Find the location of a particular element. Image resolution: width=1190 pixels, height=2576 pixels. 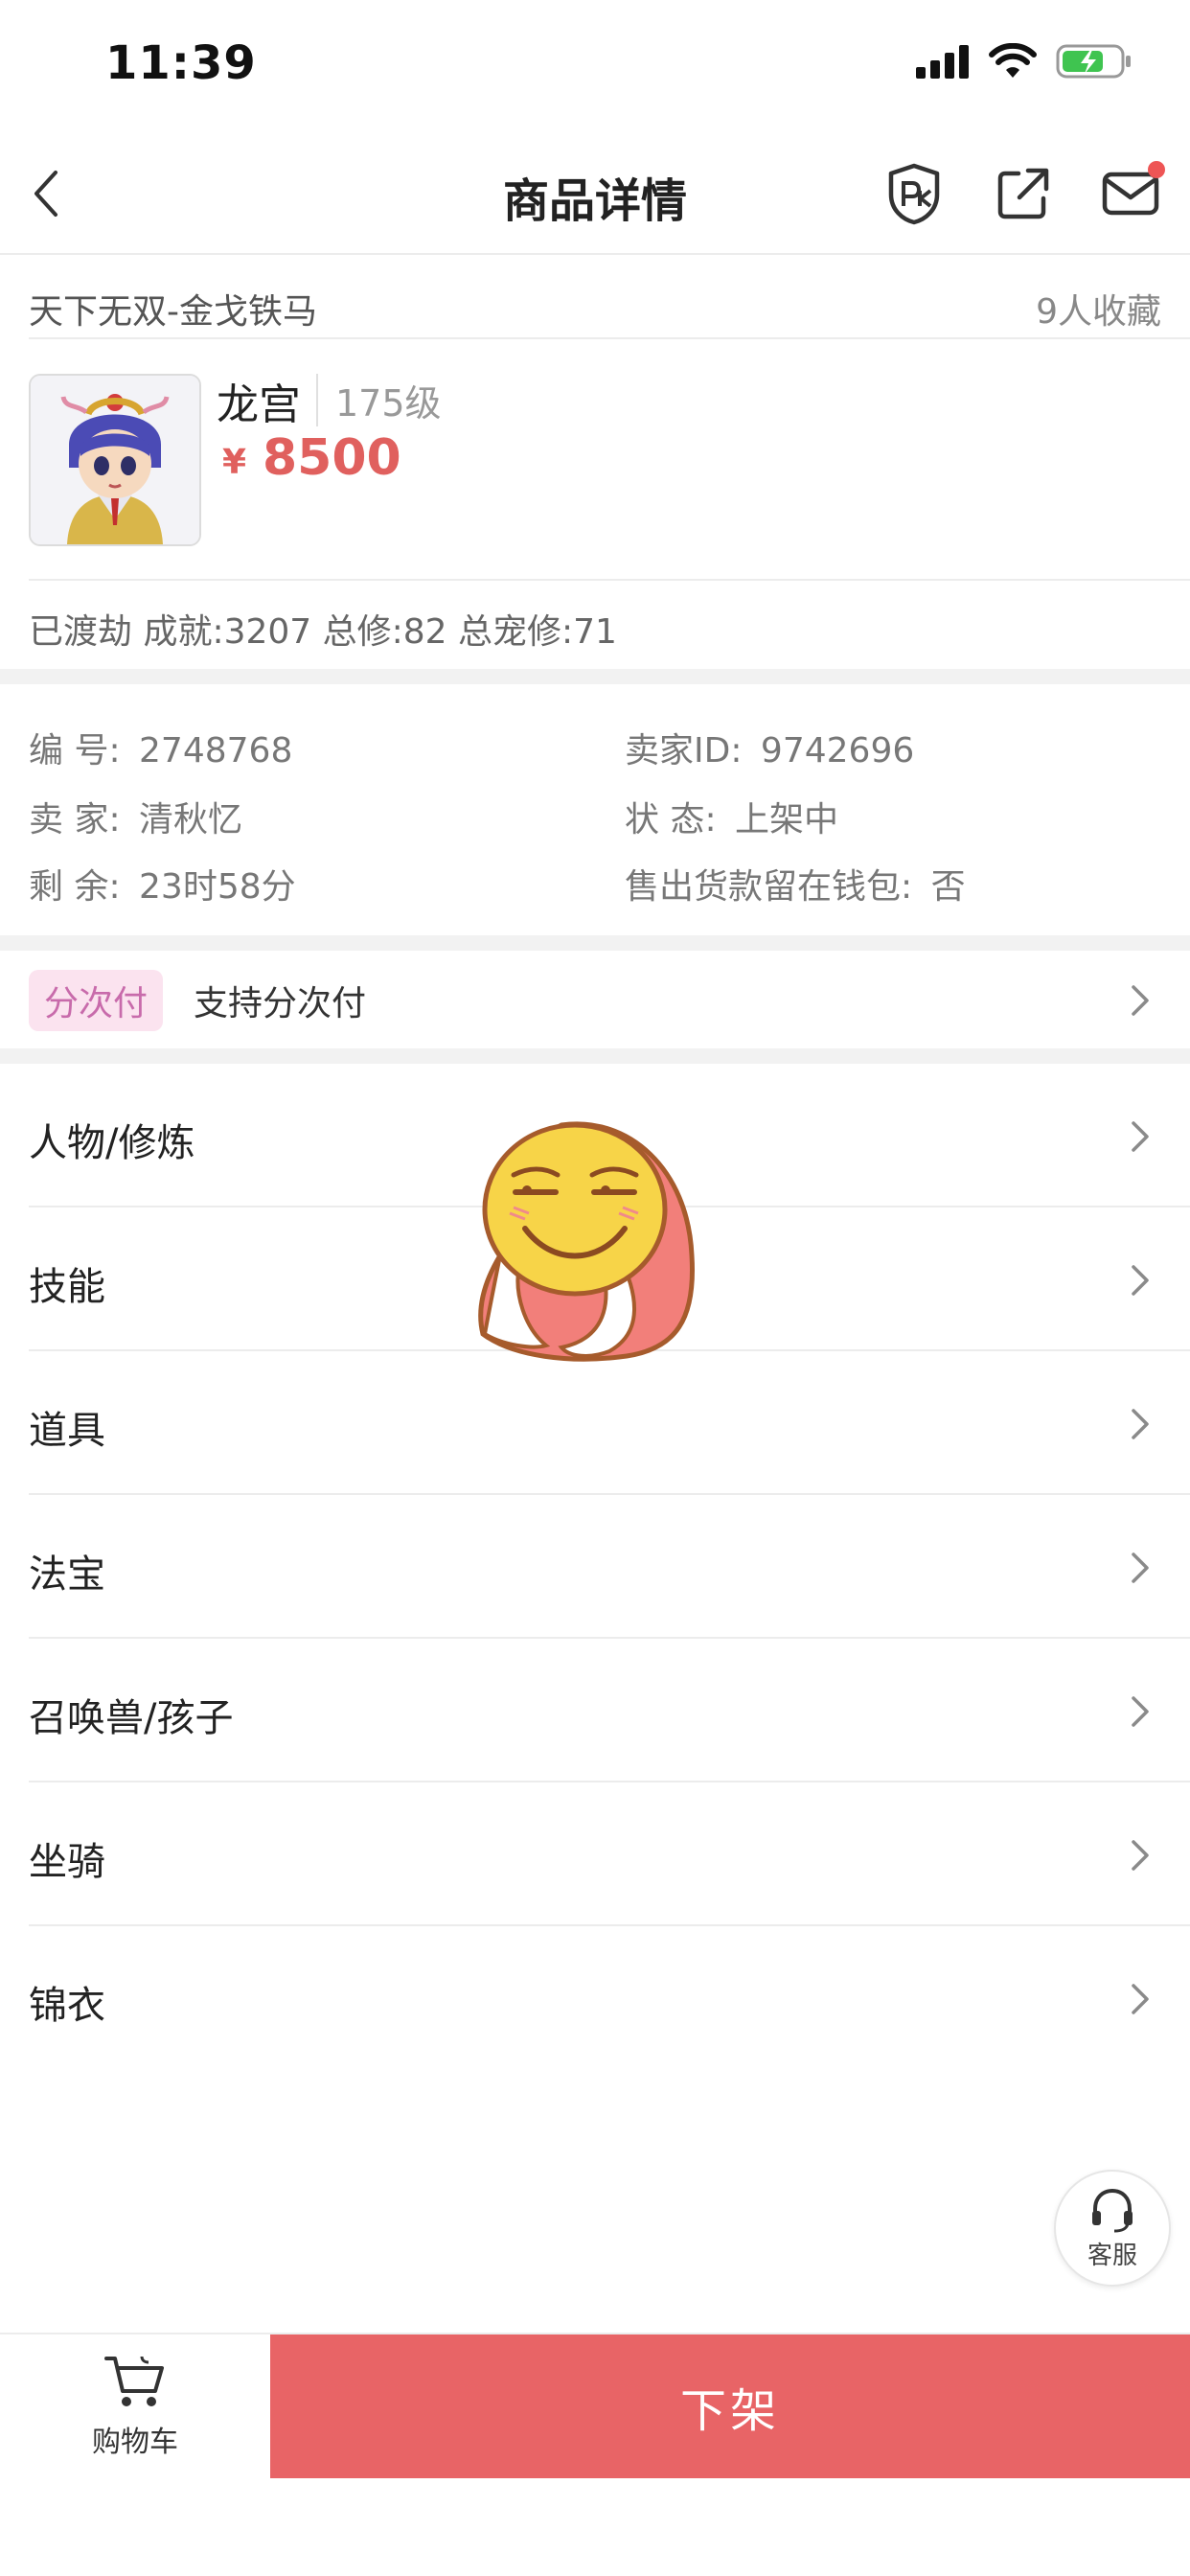

section-row-pets: 召唤兽/孩子 is located at coordinates (595, 1710).